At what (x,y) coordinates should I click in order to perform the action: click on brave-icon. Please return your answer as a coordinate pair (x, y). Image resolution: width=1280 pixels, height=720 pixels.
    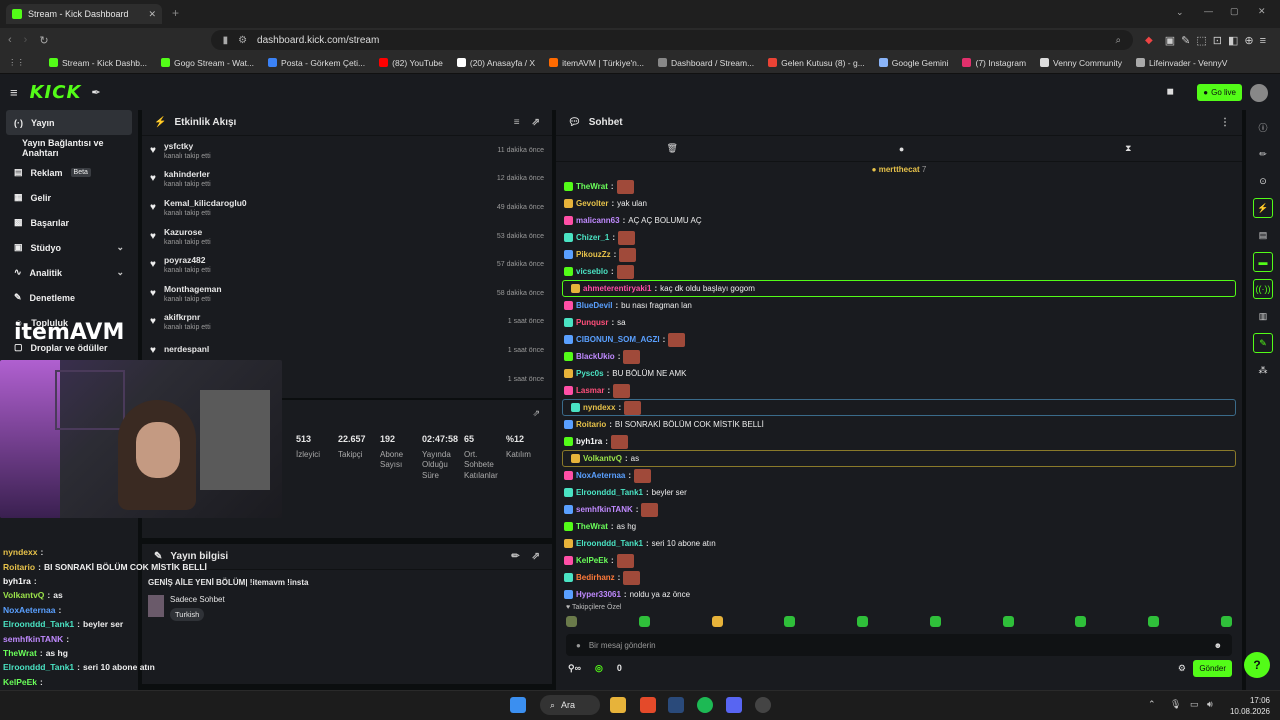
    Looking at the image, I should click on (648, 705).